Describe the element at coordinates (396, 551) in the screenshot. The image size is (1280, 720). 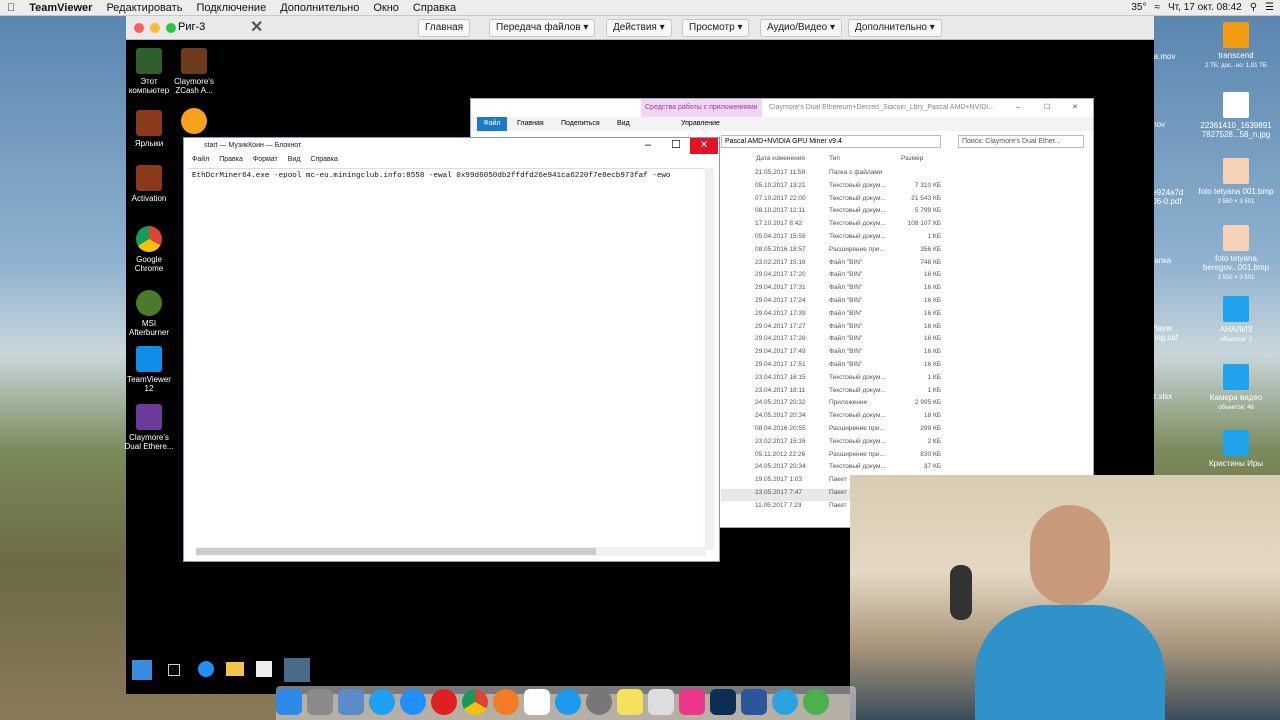
I see `scroll-thumb` at that location.